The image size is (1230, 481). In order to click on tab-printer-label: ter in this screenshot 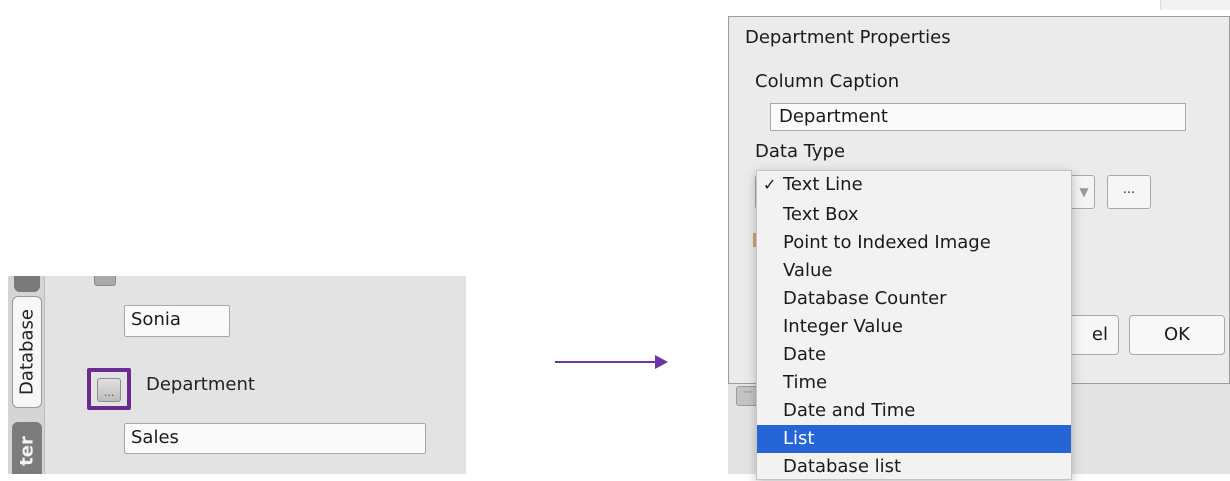, I will do `click(27, 451)`.